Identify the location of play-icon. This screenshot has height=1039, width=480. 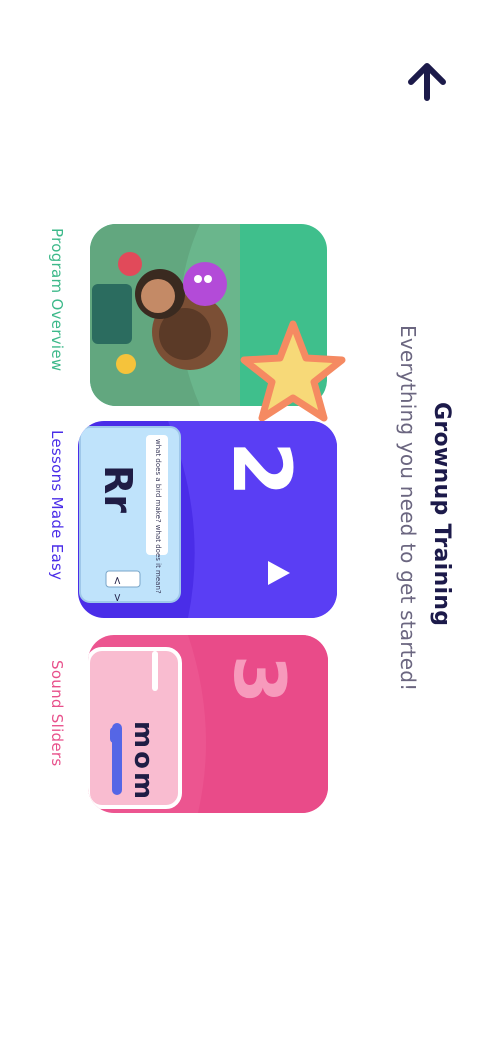
(279, 573).